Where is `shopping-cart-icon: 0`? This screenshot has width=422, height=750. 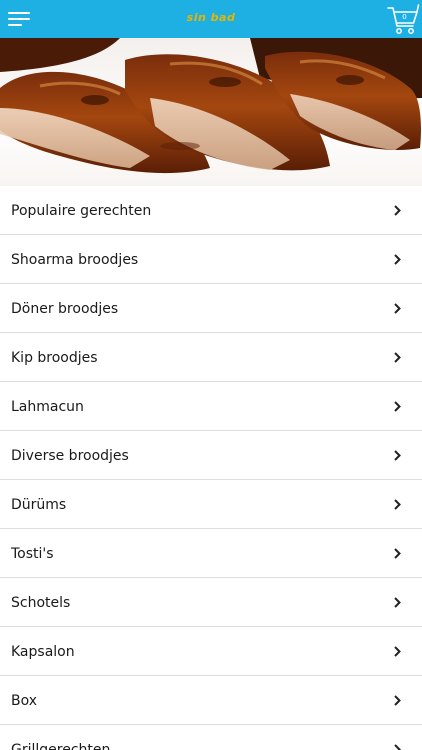
shopping-cart-icon: 0 is located at coordinates (403, 19).